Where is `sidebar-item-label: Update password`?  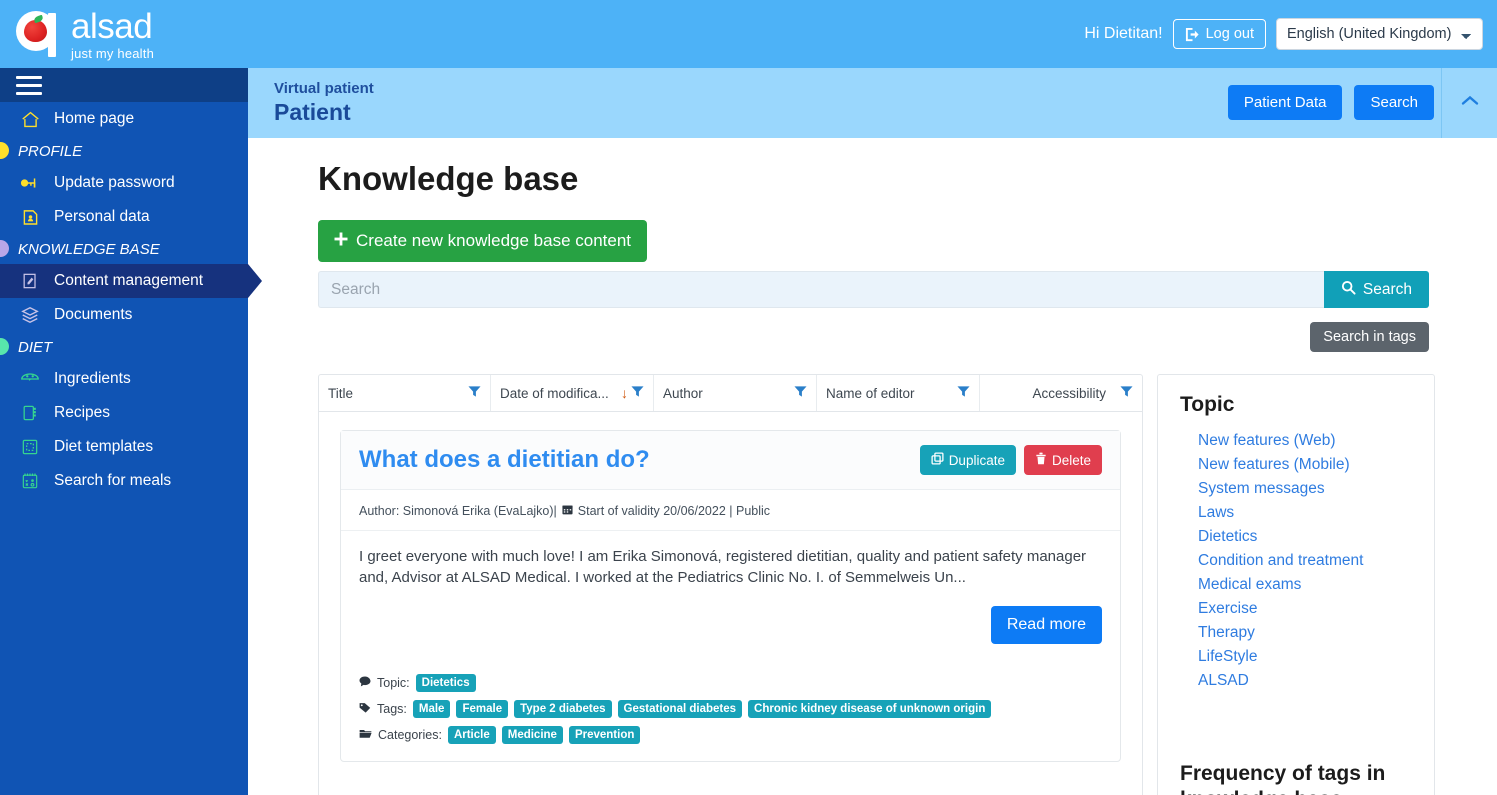 sidebar-item-label: Update password is located at coordinates (114, 182).